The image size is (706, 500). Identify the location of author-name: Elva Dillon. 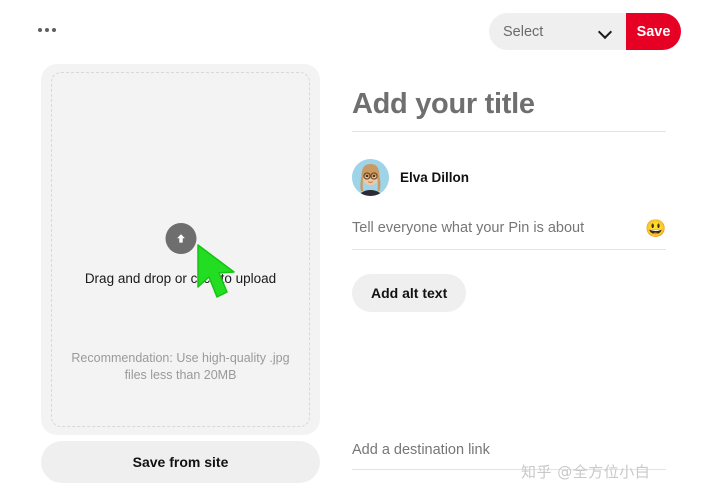
(435, 177).